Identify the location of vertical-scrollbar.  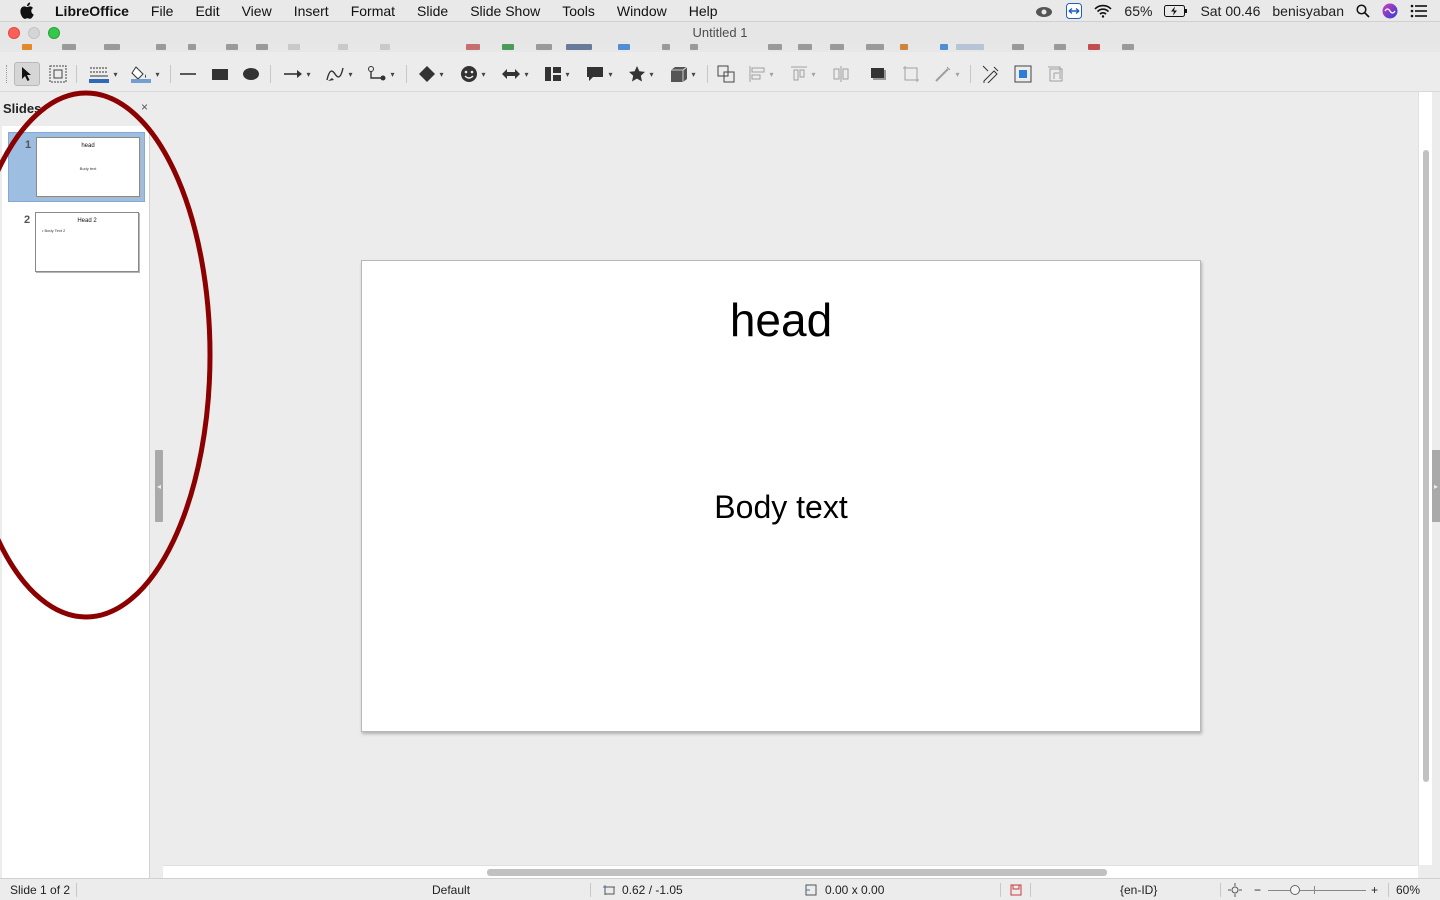
(1425, 478).